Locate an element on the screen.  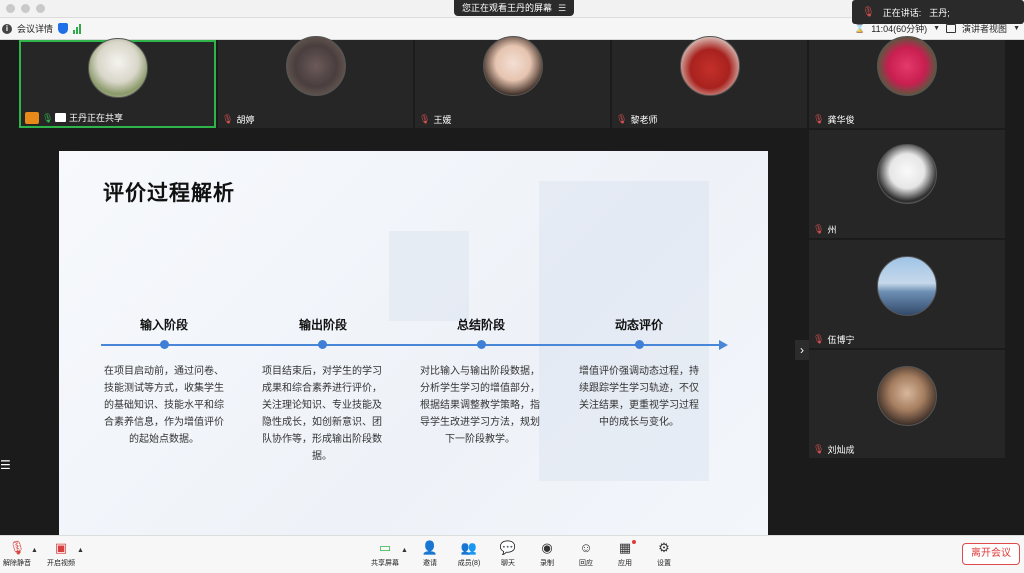
layout-icon is located at coordinates (951, 28).